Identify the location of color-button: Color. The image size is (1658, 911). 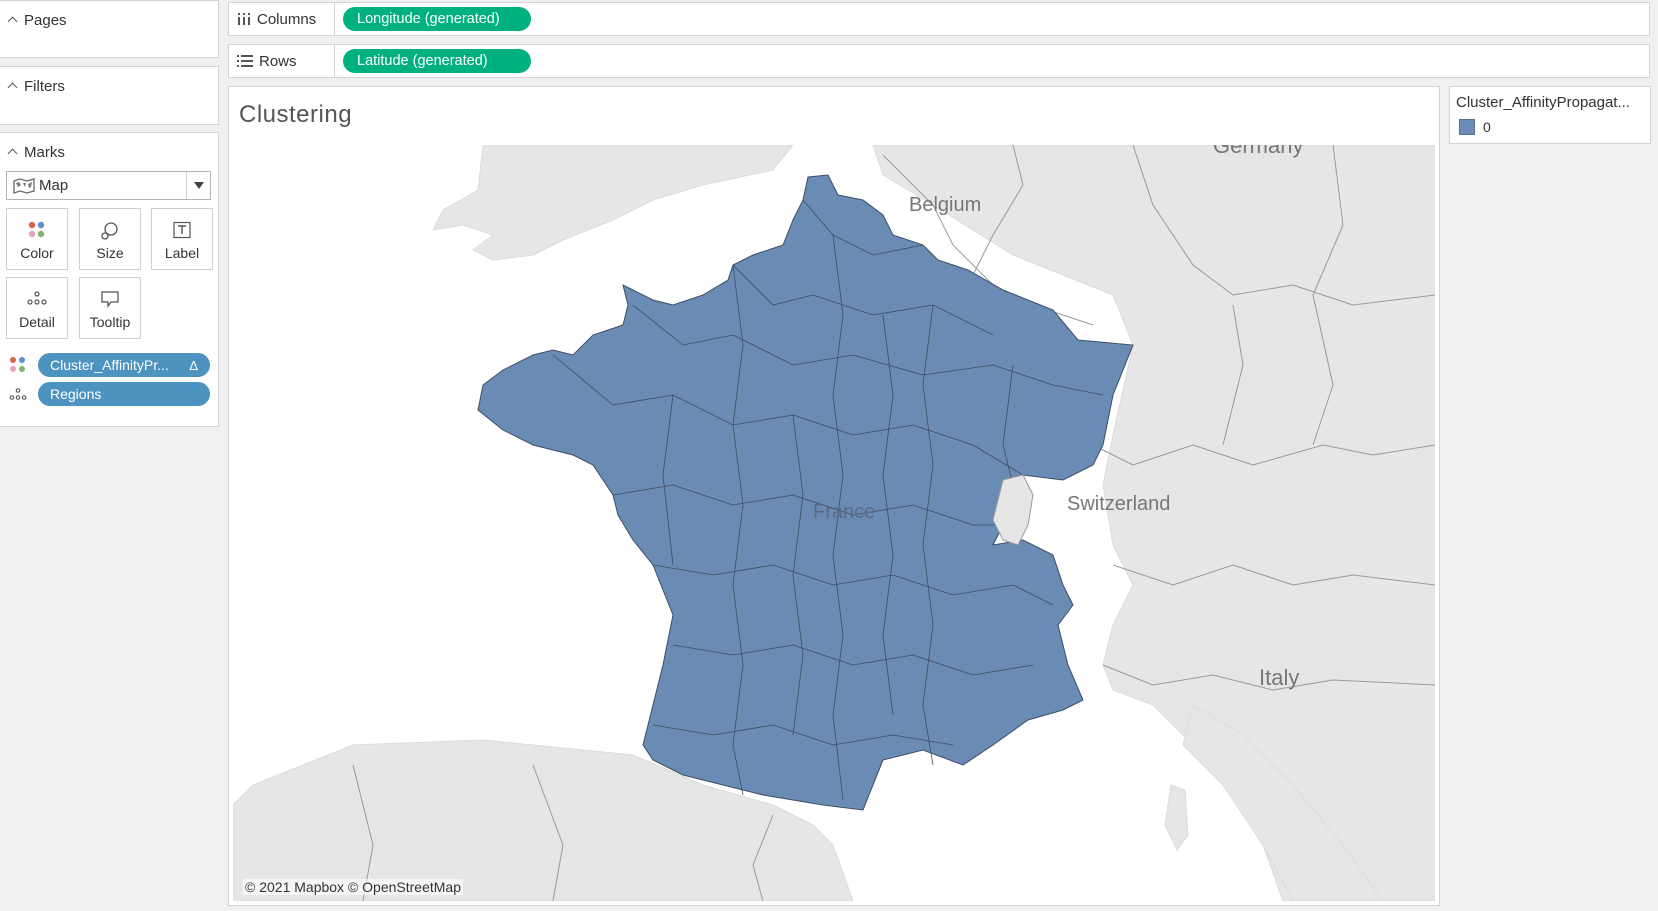
(37, 239).